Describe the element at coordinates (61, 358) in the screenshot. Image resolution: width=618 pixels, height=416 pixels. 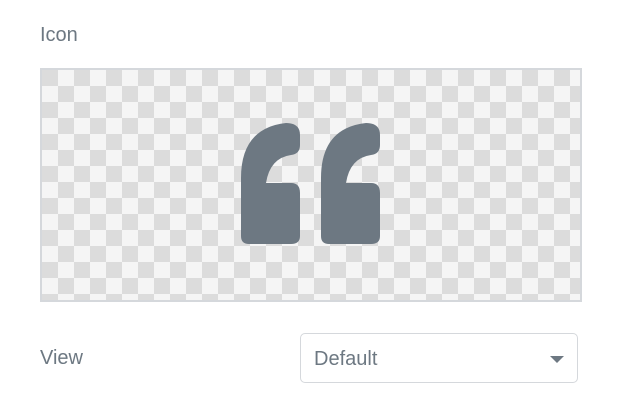
I see `view-label: View` at that location.